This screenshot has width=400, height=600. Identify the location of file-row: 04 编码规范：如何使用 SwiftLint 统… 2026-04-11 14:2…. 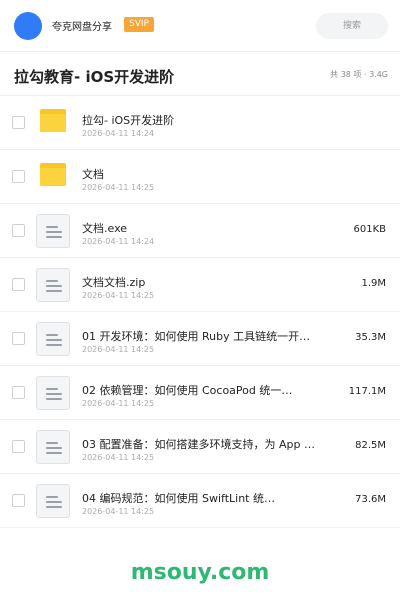
(200, 501).